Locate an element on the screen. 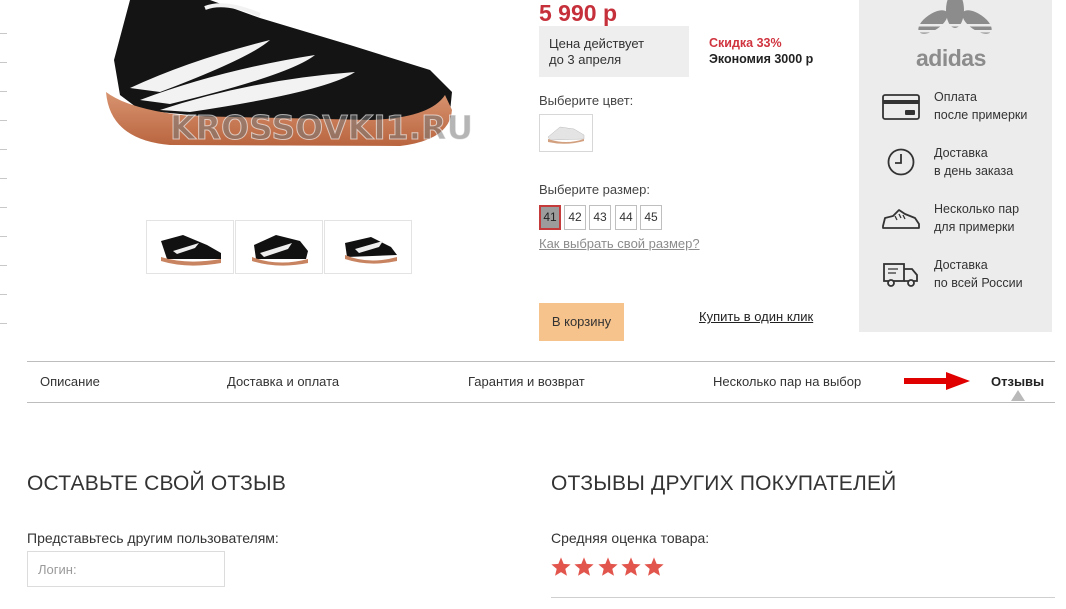 This screenshot has width=1066, height=609. size-label: Выберите размер: is located at coordinates (594, 189).